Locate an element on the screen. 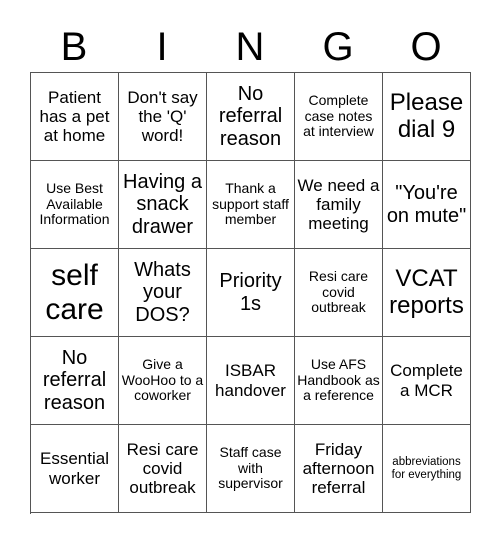 Image resolution: width=500 pixels, height=544 pixels. bingo-cell: Complete case notes at interview is located at coordinates (339, 117).